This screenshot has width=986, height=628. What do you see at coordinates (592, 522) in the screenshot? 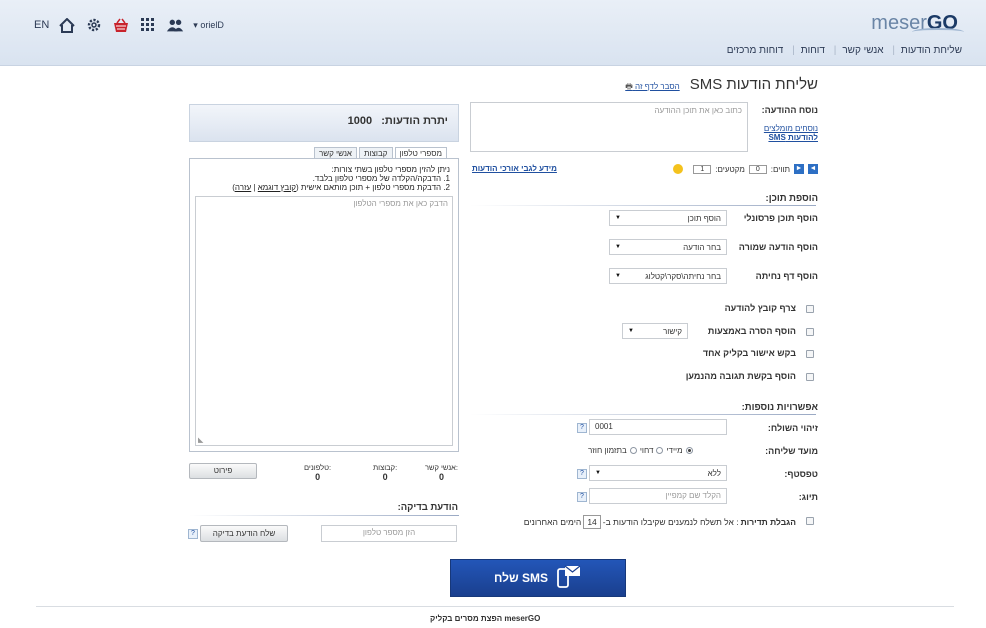
I see `frequency-days-input: 14` at bounding box center [592, 522].